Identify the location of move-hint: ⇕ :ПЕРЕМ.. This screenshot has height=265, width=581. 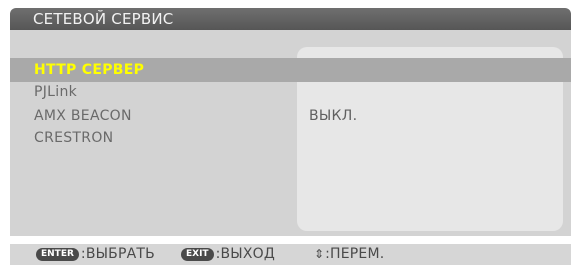
(349, 254).